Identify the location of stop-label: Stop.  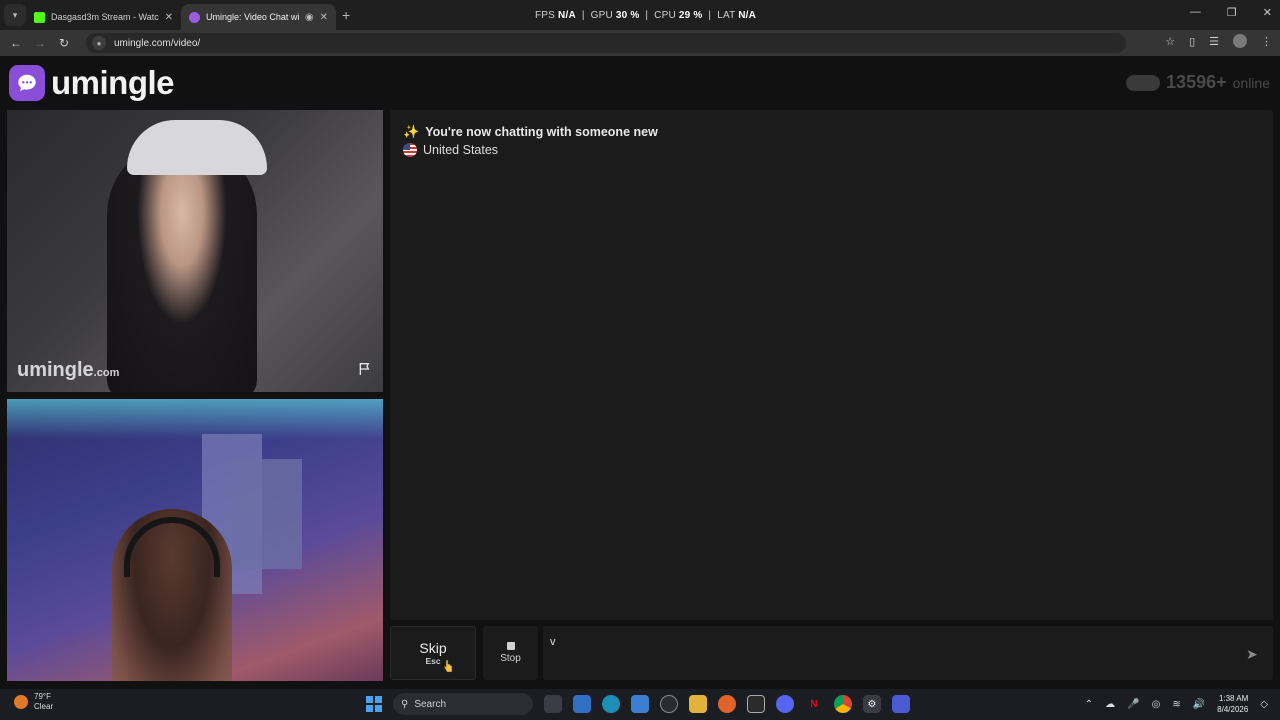
(510, 658).